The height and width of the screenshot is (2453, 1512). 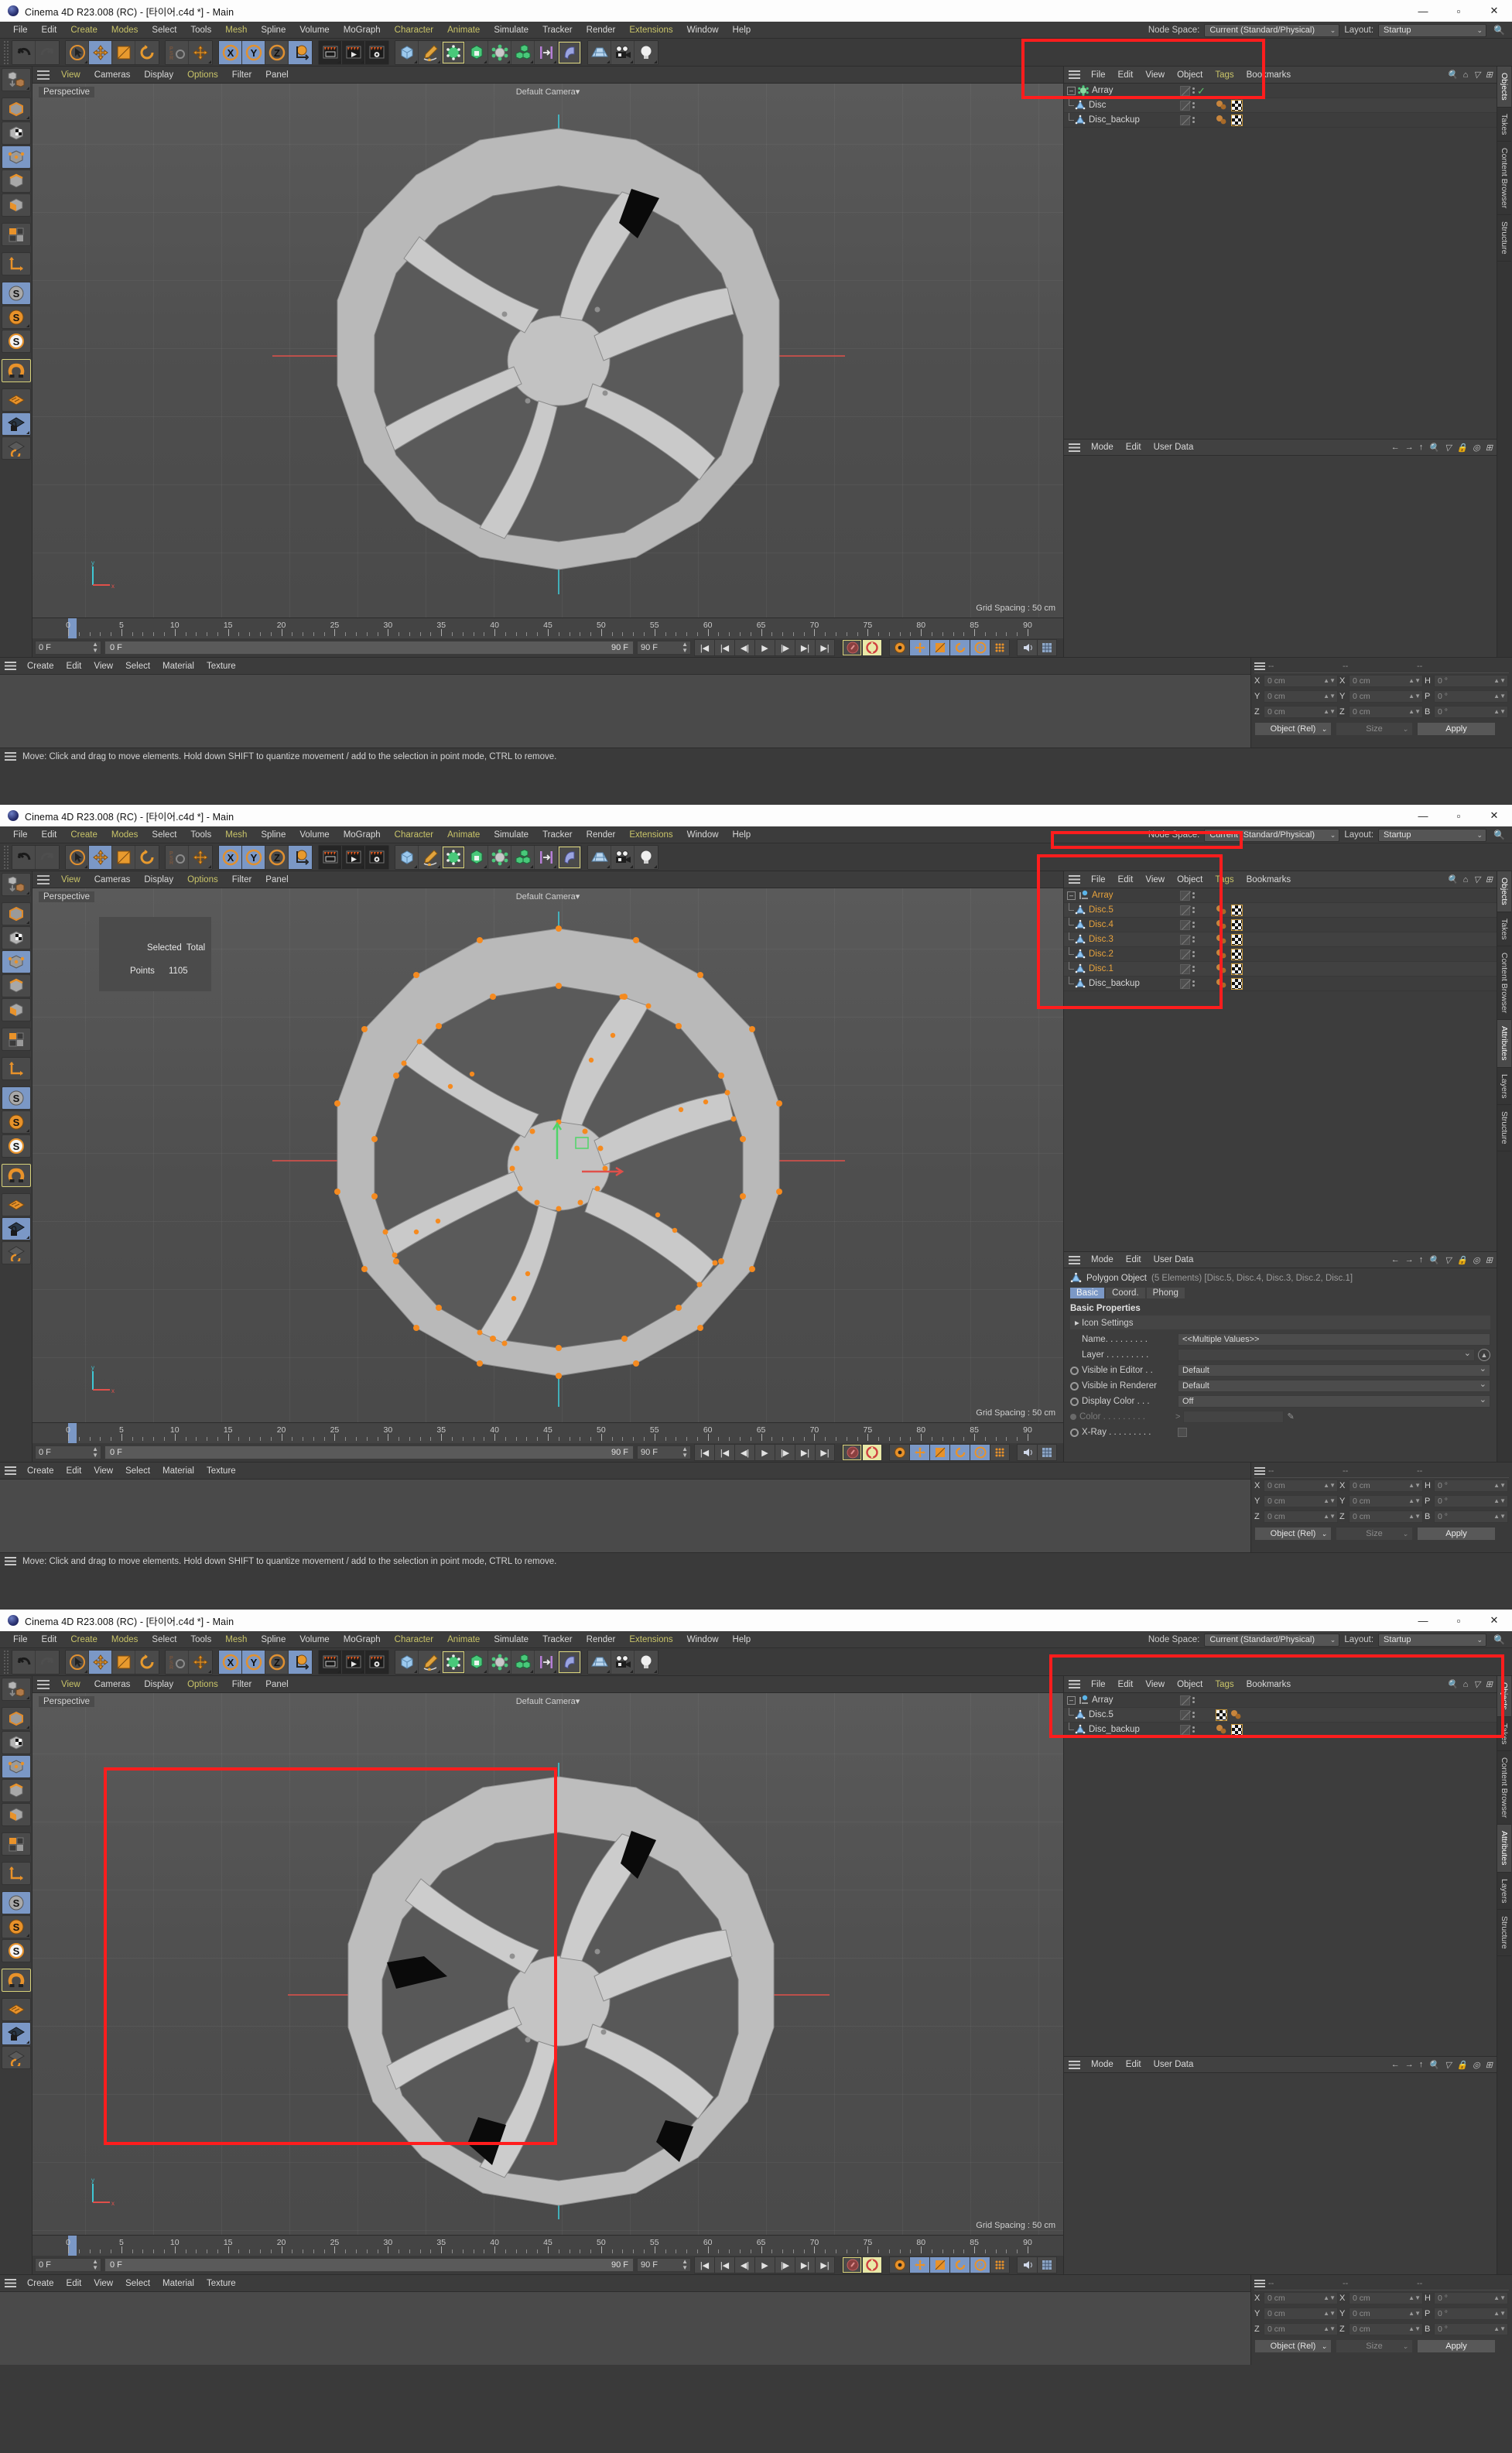 What do you see at coordinates (407, 52) in the screenshot?
I see `cube-primitive-icon` at bounding box center [407, 52].